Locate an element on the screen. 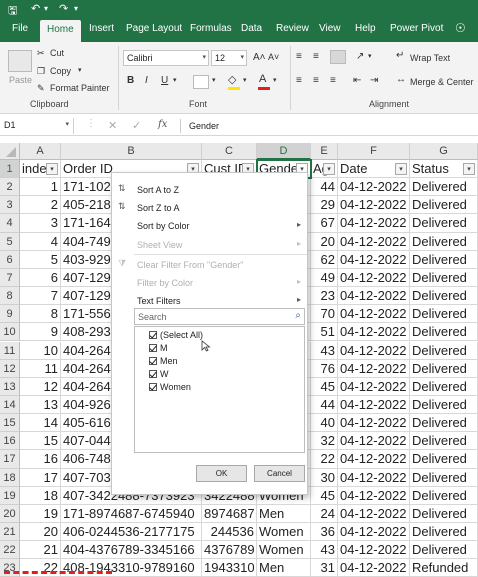 This screenshot has width=478, height=577. row-header: 18 is located at coordinates (10, 477).